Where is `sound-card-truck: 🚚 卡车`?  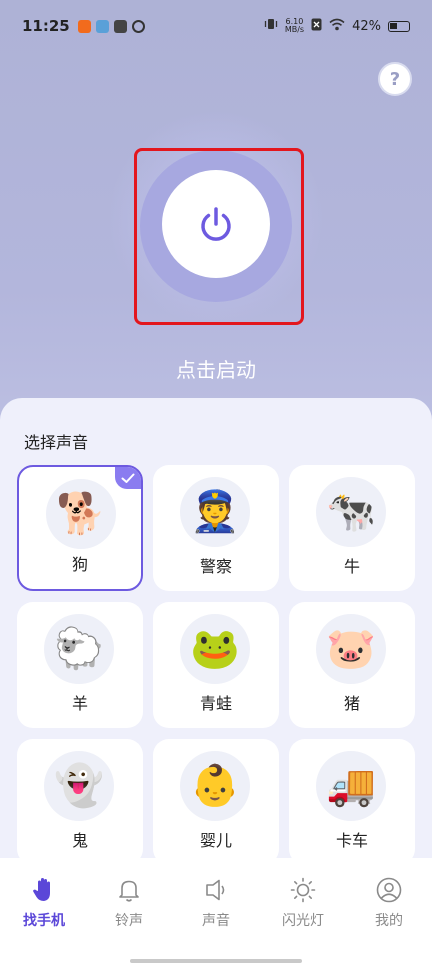 sound-card-truck: 🚚 卡车 is located at coordinates (352, 802).